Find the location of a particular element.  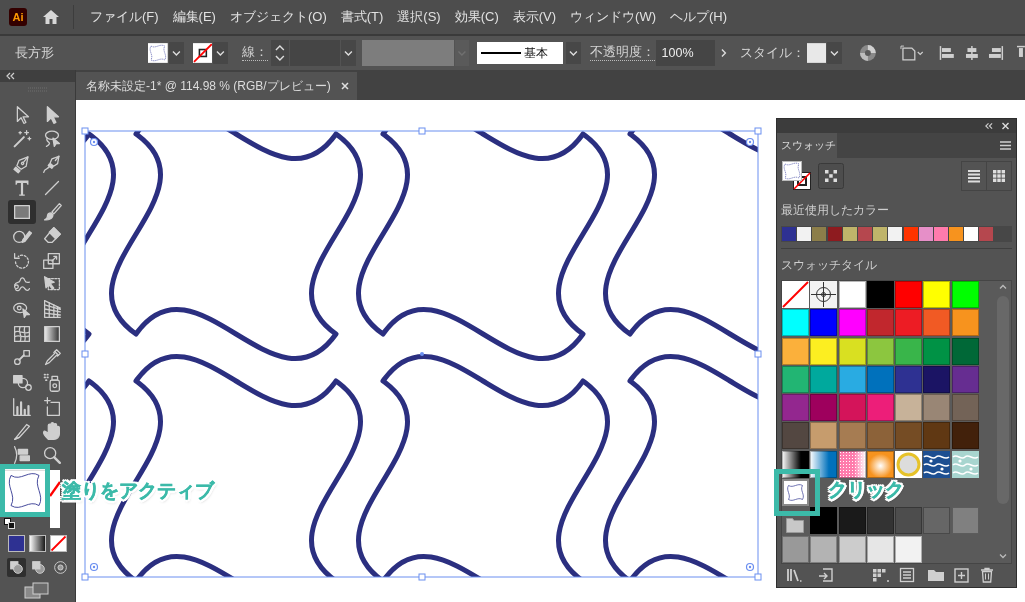

tile-pattern-swatch-icon is located at coordinates (795, 493).